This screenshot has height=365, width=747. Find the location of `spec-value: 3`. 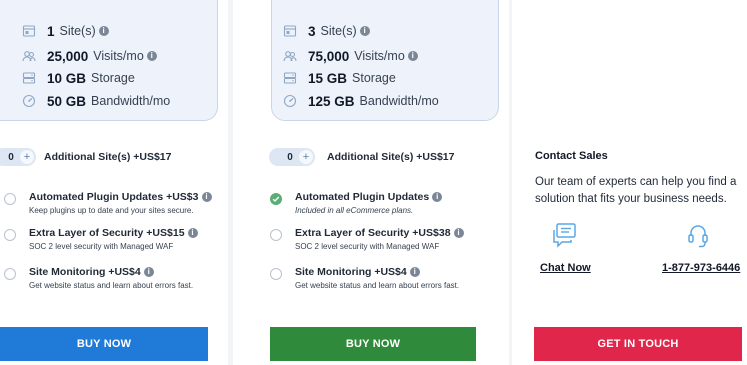

spec-value: 3 is located at coordinates (312, 31).